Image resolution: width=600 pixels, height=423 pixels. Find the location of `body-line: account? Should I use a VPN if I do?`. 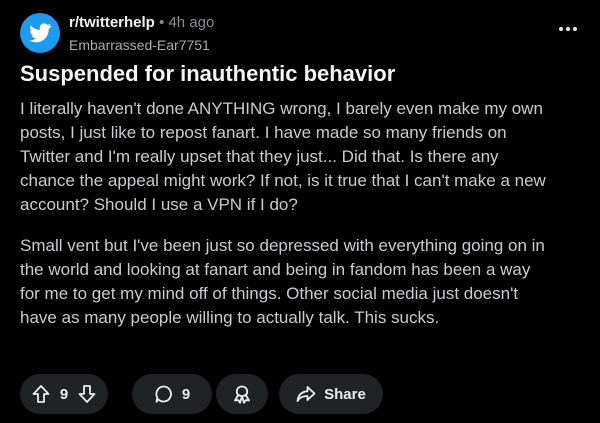

body-line: account? Should I use a VPN if I do? is located at coordinates (159, 204).